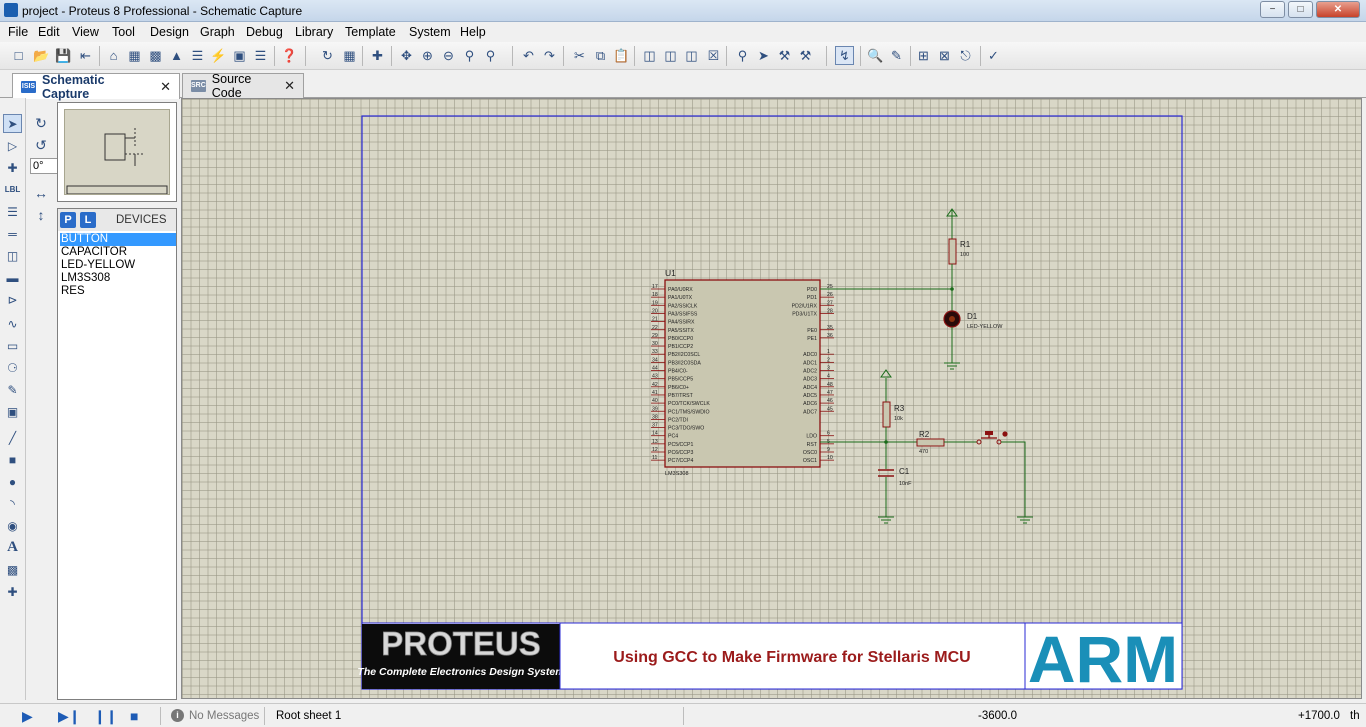 This screenshot has height=727, width=1366. What do you see at coordinates (217, 32) in the screenshot?
I see `menu-graph: Graph` at bounding box center [217, 32].